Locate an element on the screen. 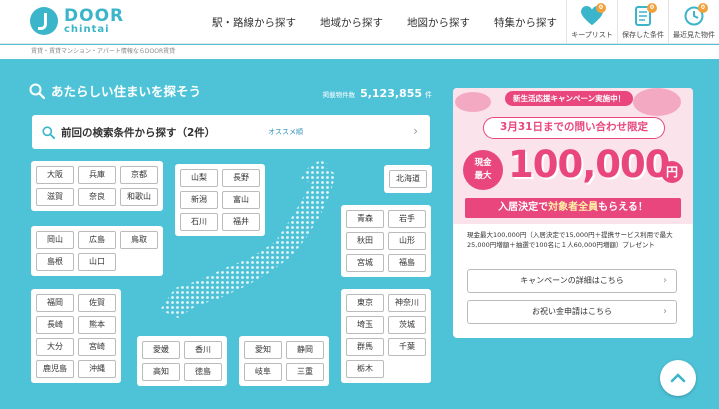 The height and width of the screenshot is (409, 719). header-icon-group: 0 キープリスト 0 保存した条件 0 最近見た物件 is located at coordinates (642, 22).